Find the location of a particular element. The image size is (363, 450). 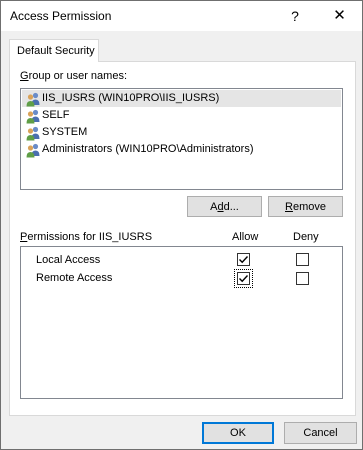

close-button: ✕ is located at coordinates (339, 16).